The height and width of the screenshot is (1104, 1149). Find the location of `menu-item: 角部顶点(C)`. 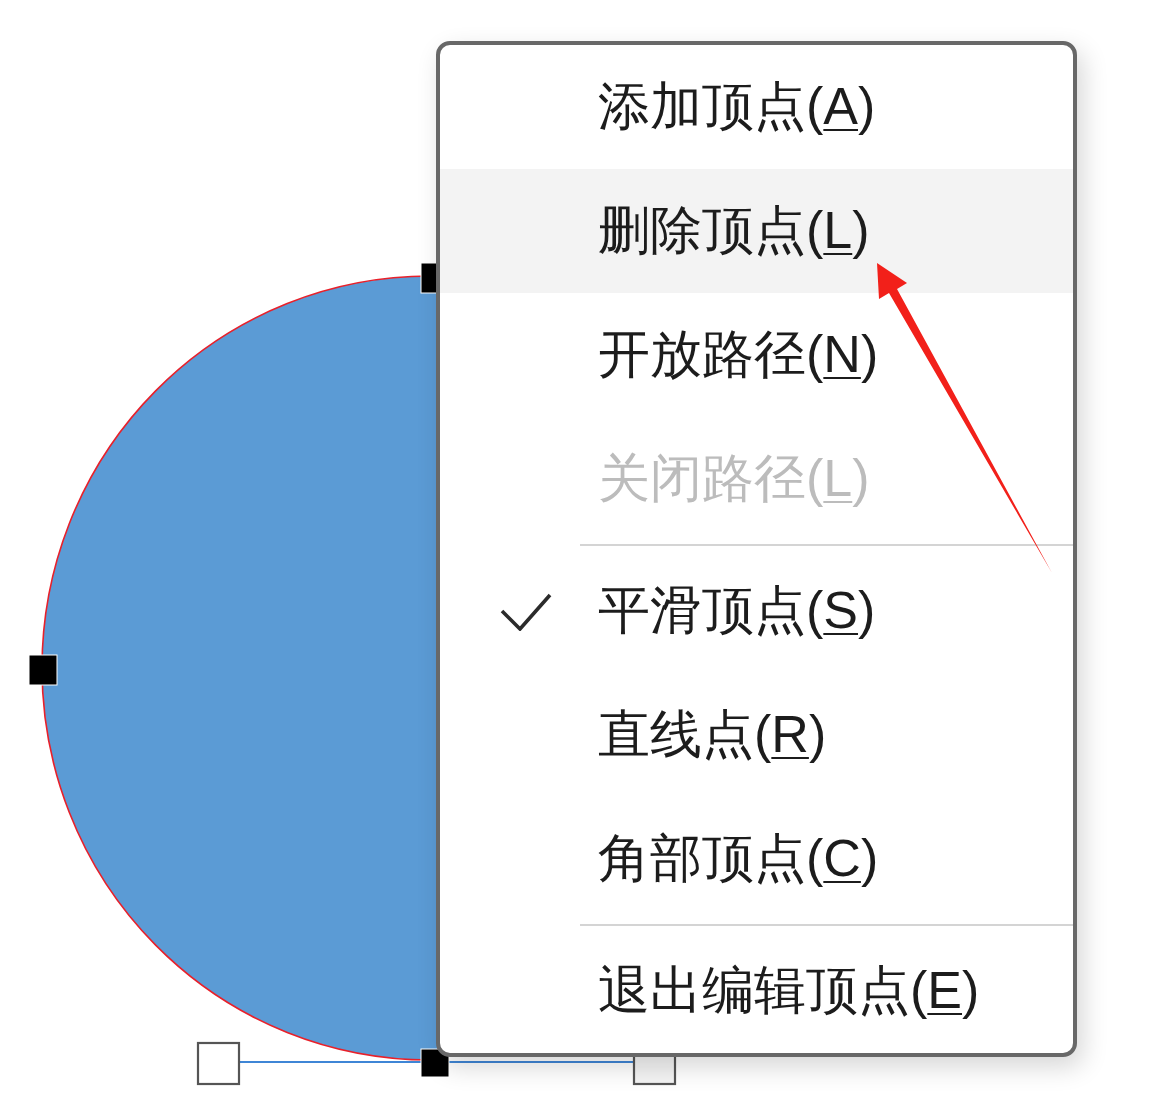

menu-item: 角部顶点(C) is located at coordinates (756, 859).